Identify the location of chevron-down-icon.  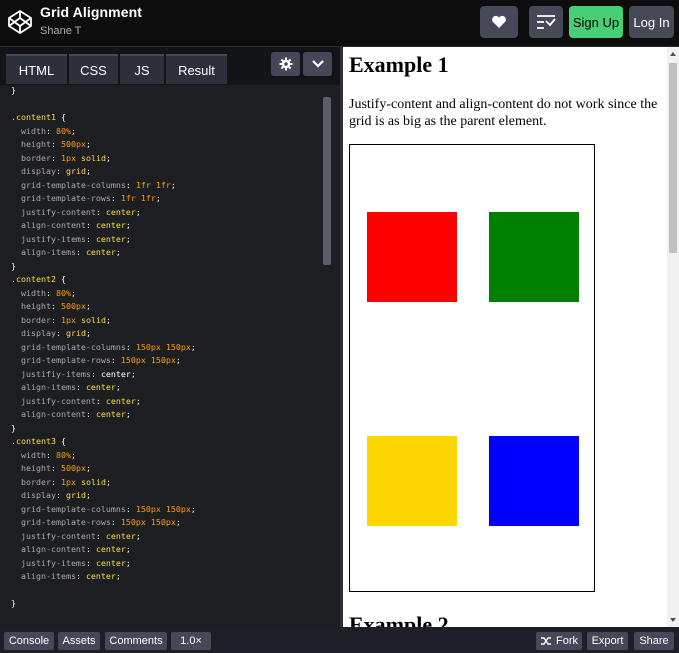
(317, 64).